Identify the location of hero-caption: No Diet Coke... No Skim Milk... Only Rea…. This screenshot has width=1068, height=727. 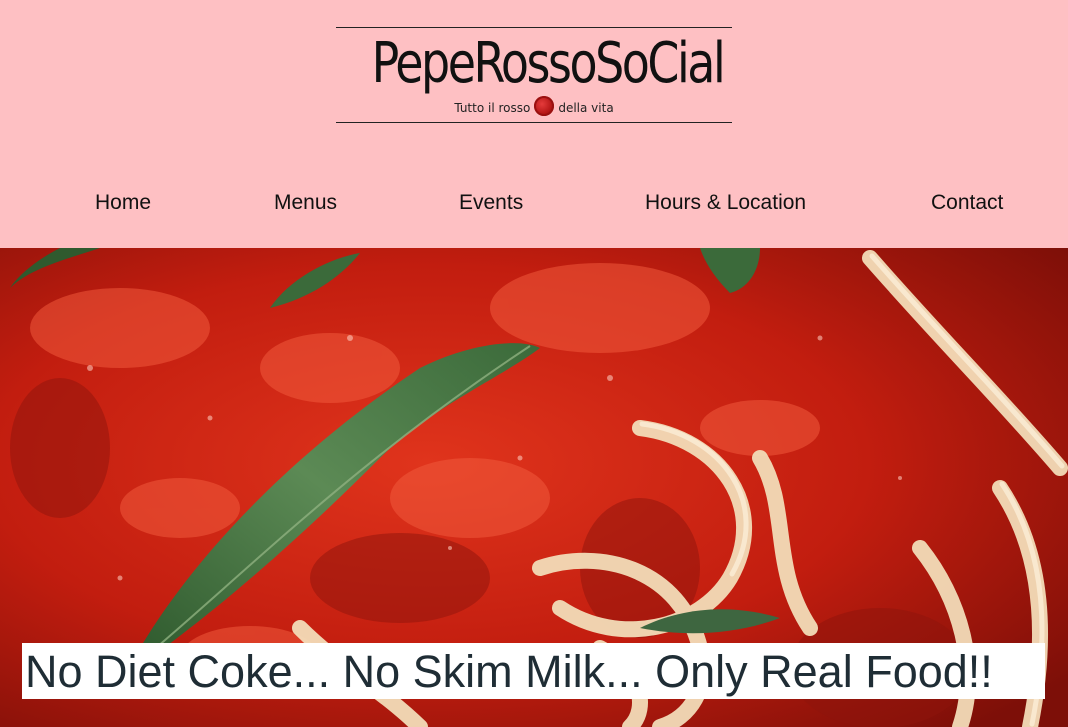
(533, 671).